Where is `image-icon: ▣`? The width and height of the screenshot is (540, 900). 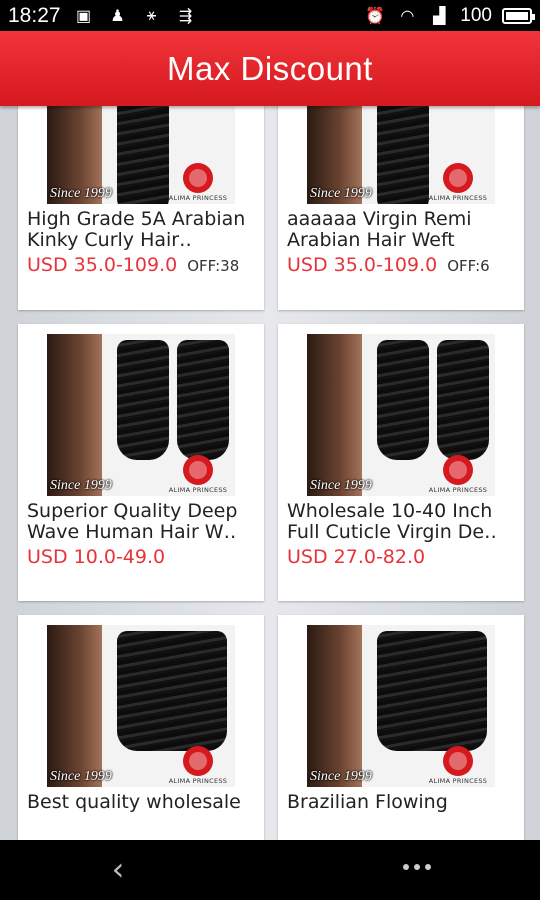
image-icon: ▣ is located at coordinates (84, 16).